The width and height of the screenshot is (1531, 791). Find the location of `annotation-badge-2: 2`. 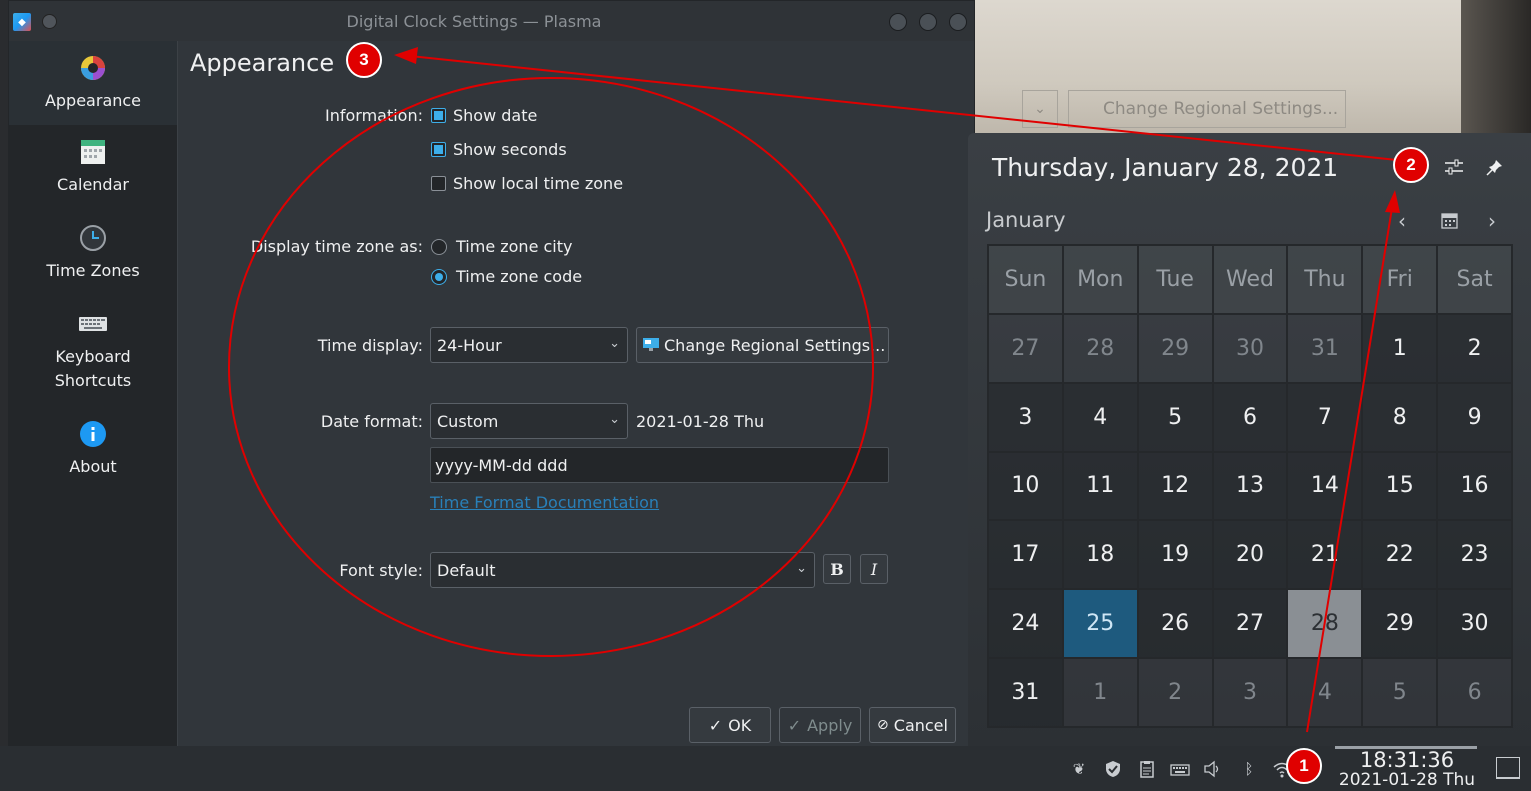

annotation-badge-2: 2 is located at coordinates (1411, 165).